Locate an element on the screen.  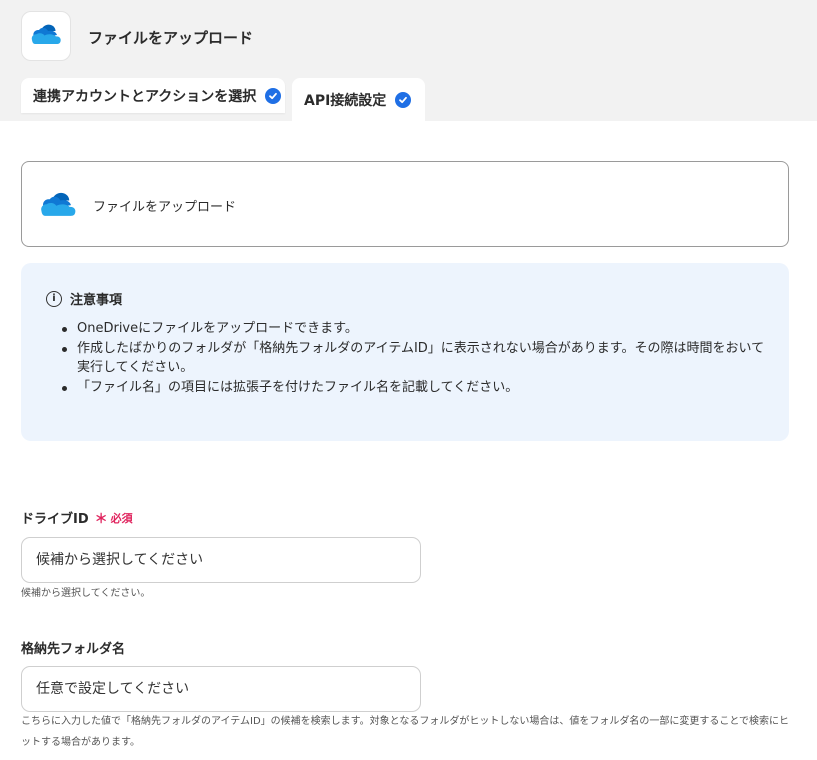
tab-label: 連携アカウントとアクションを選択 is located at coordinates (145, 96).